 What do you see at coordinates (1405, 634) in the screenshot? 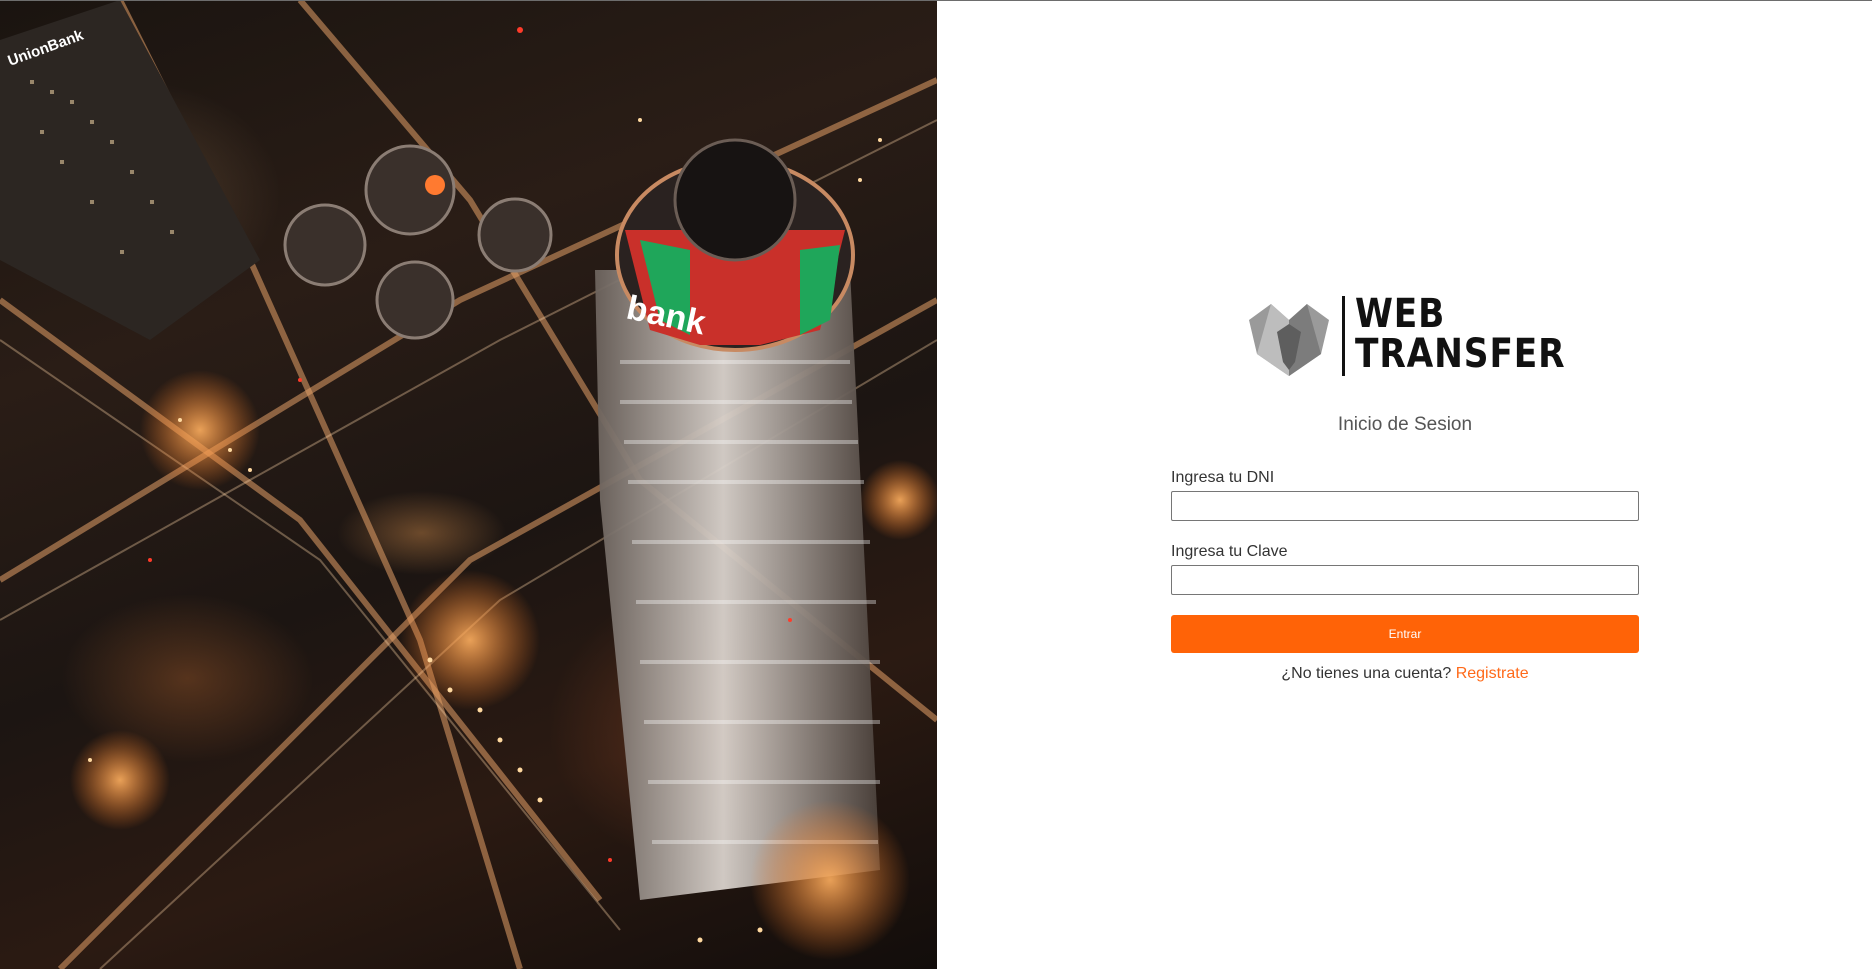
I see `entrar-button: Entrar` at bounding box center [1405, 634].